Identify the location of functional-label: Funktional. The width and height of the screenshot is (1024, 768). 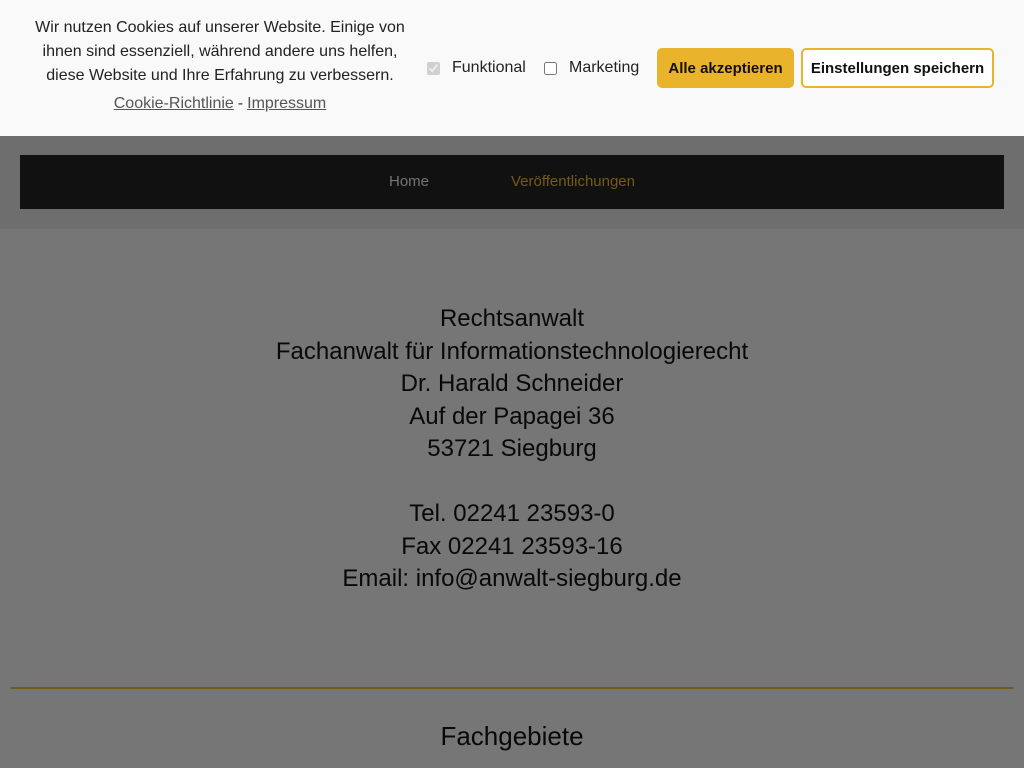
(489, 67).